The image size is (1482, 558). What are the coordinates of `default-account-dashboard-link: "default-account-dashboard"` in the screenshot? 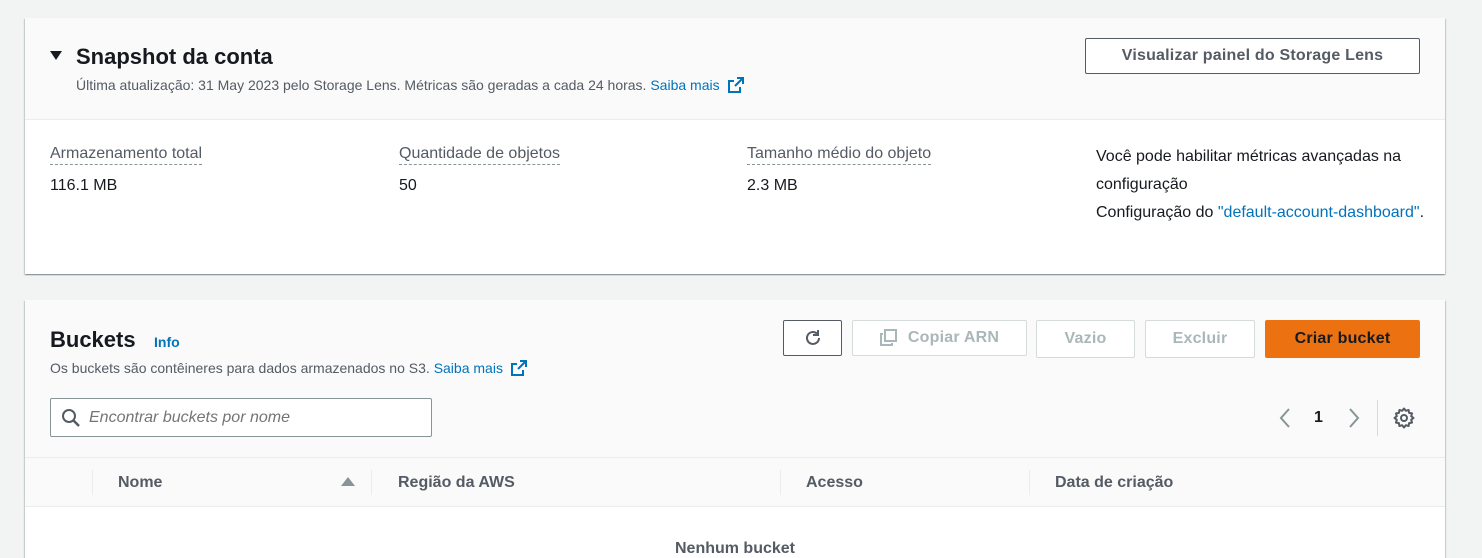 It's located at (1319, 212).